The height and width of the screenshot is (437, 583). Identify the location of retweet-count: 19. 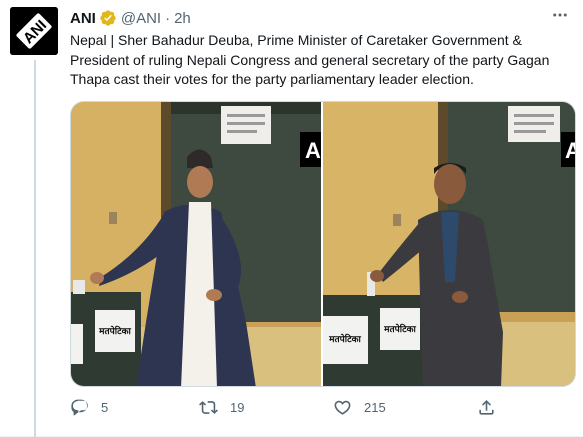
(237, 407).